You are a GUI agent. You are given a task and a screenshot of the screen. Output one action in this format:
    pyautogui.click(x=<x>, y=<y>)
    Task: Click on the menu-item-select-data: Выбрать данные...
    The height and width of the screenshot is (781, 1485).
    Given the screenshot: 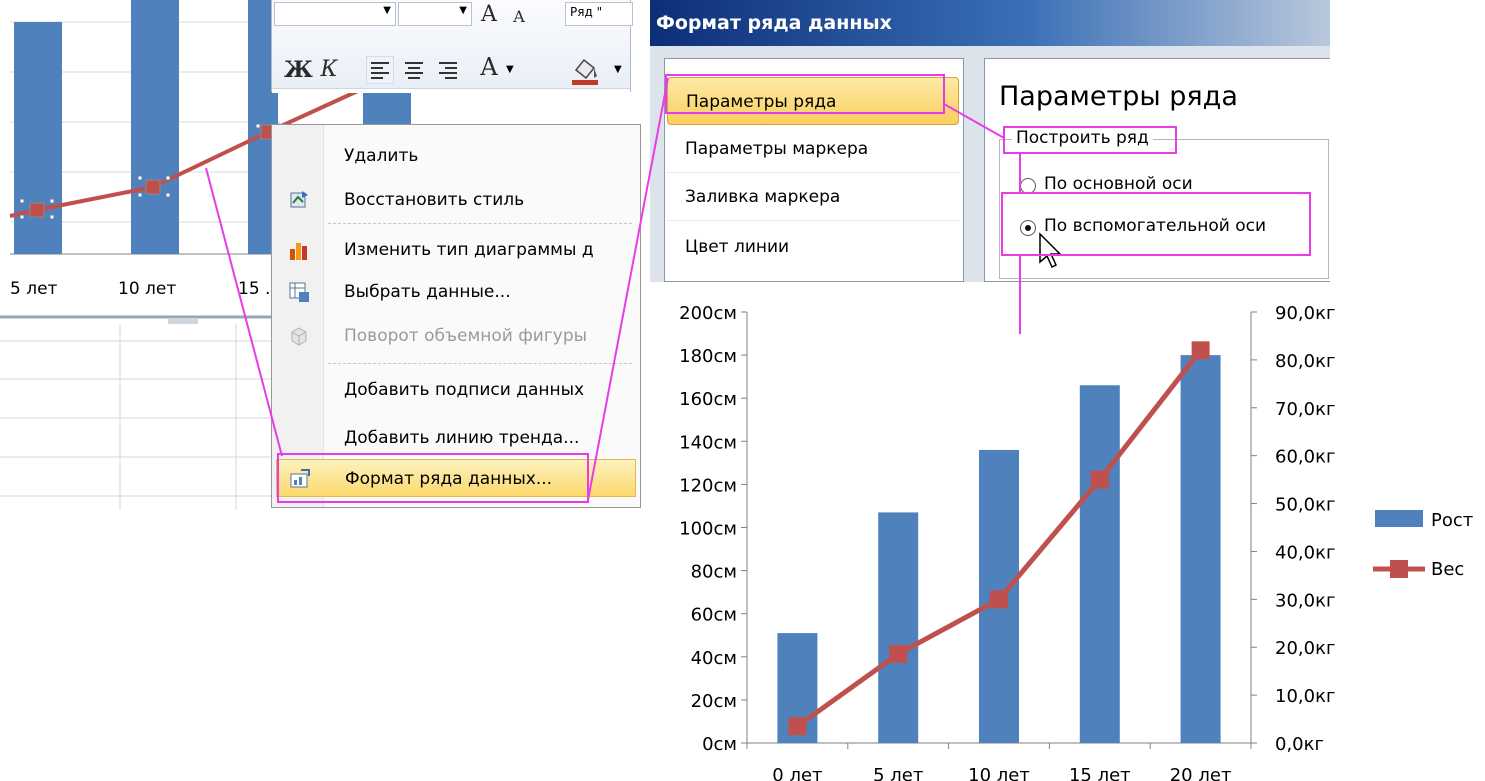 What is the action you would take?
    pyautogui.click(x=456, y=292)
    